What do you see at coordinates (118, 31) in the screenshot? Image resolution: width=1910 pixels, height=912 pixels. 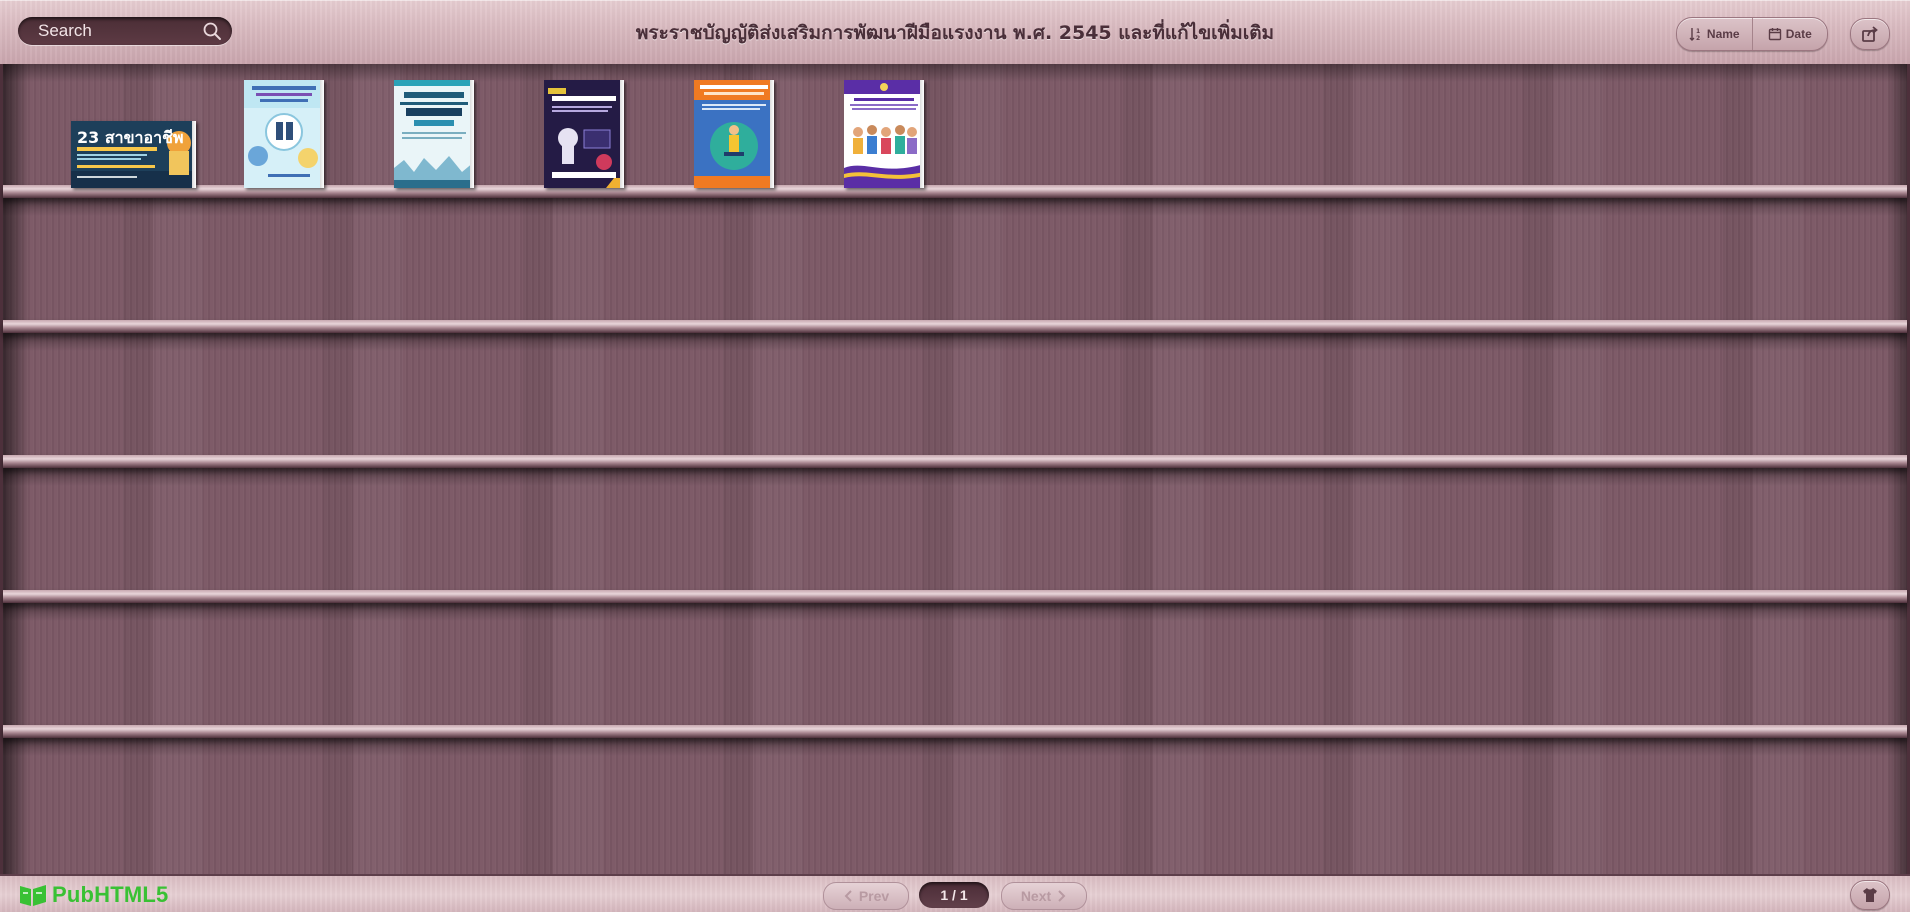 I see `search-input` at bounding box center [118, 31].